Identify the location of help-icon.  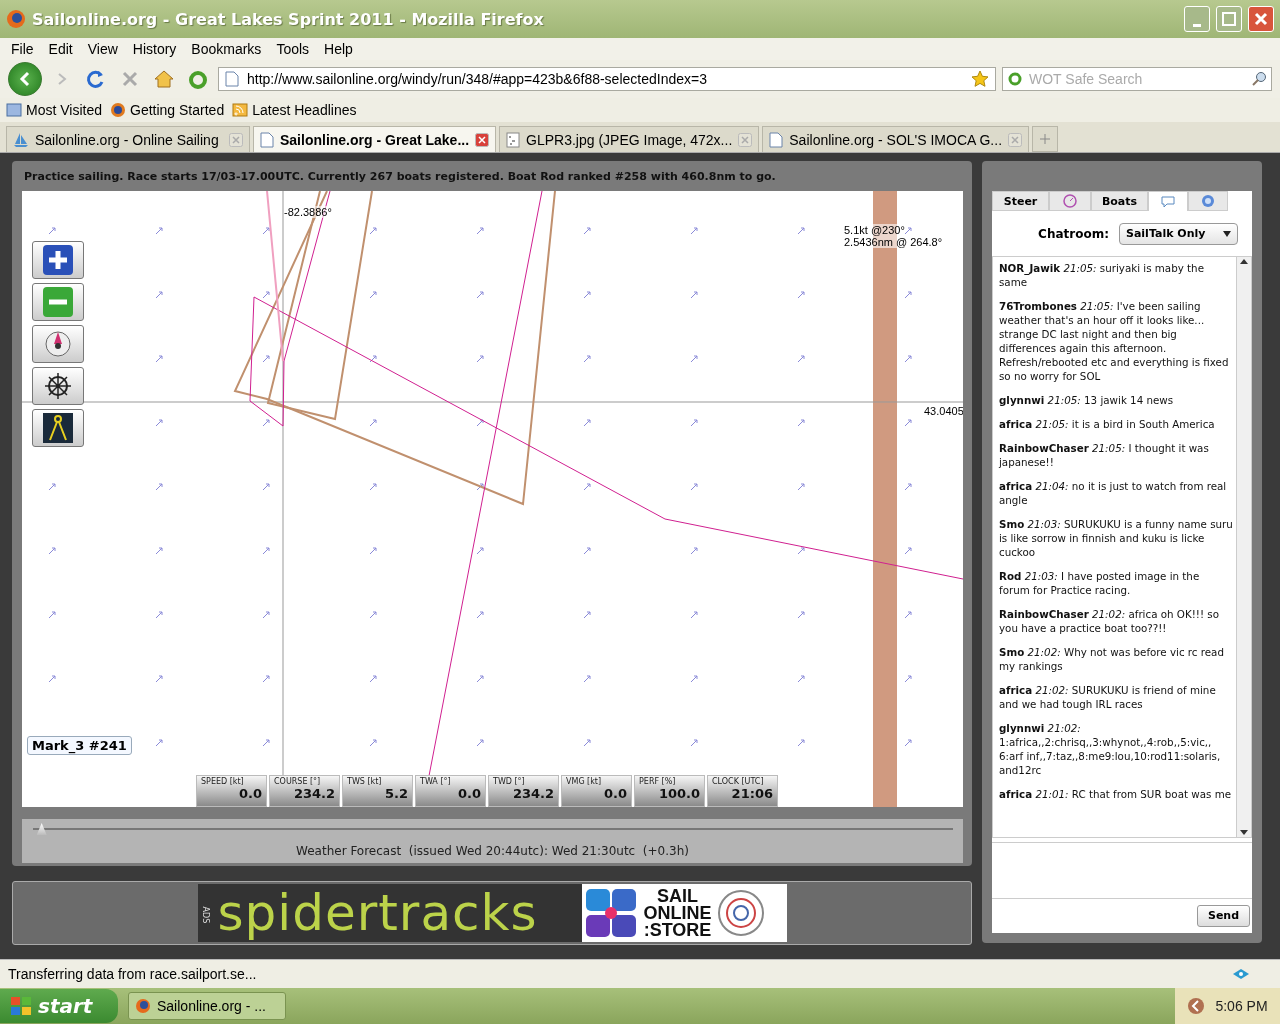
(1208, 201).